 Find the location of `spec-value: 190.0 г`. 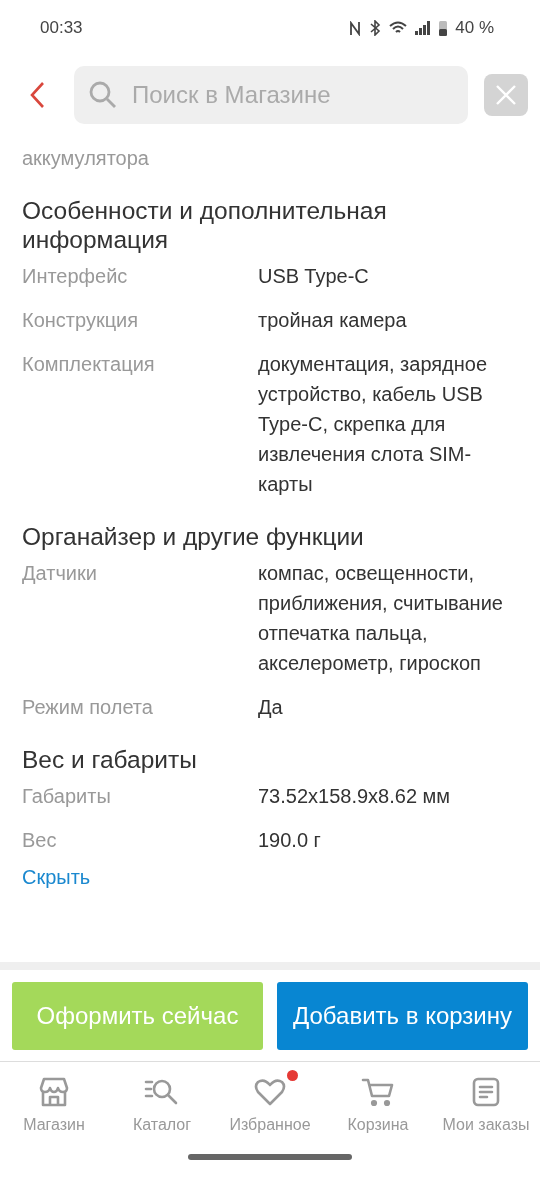

spec-value: 190.0 г is located at coordinates (290, 840).